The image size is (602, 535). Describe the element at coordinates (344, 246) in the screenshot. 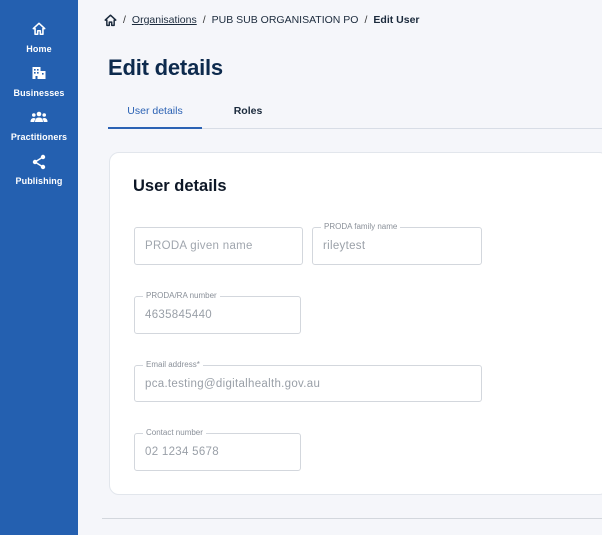

I see `family-name-value: rileytest` at that location.